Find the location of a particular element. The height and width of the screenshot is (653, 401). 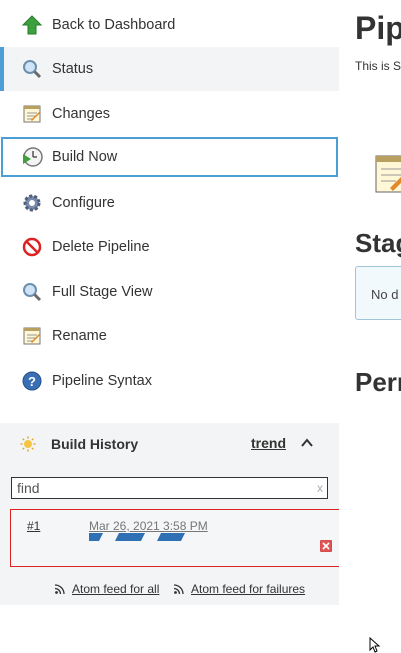

task-rename: Rename is located at coordinates (169, 336).